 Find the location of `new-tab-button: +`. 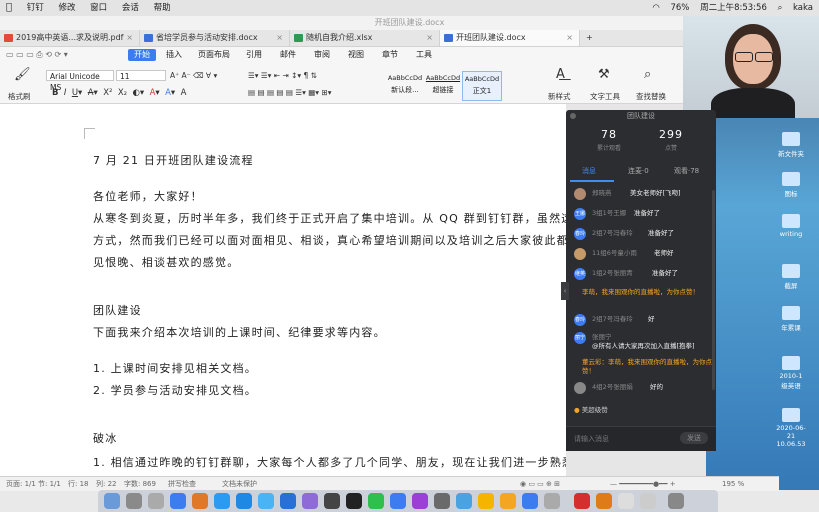

new-tab-button: + is located at coordinates (592, 38).